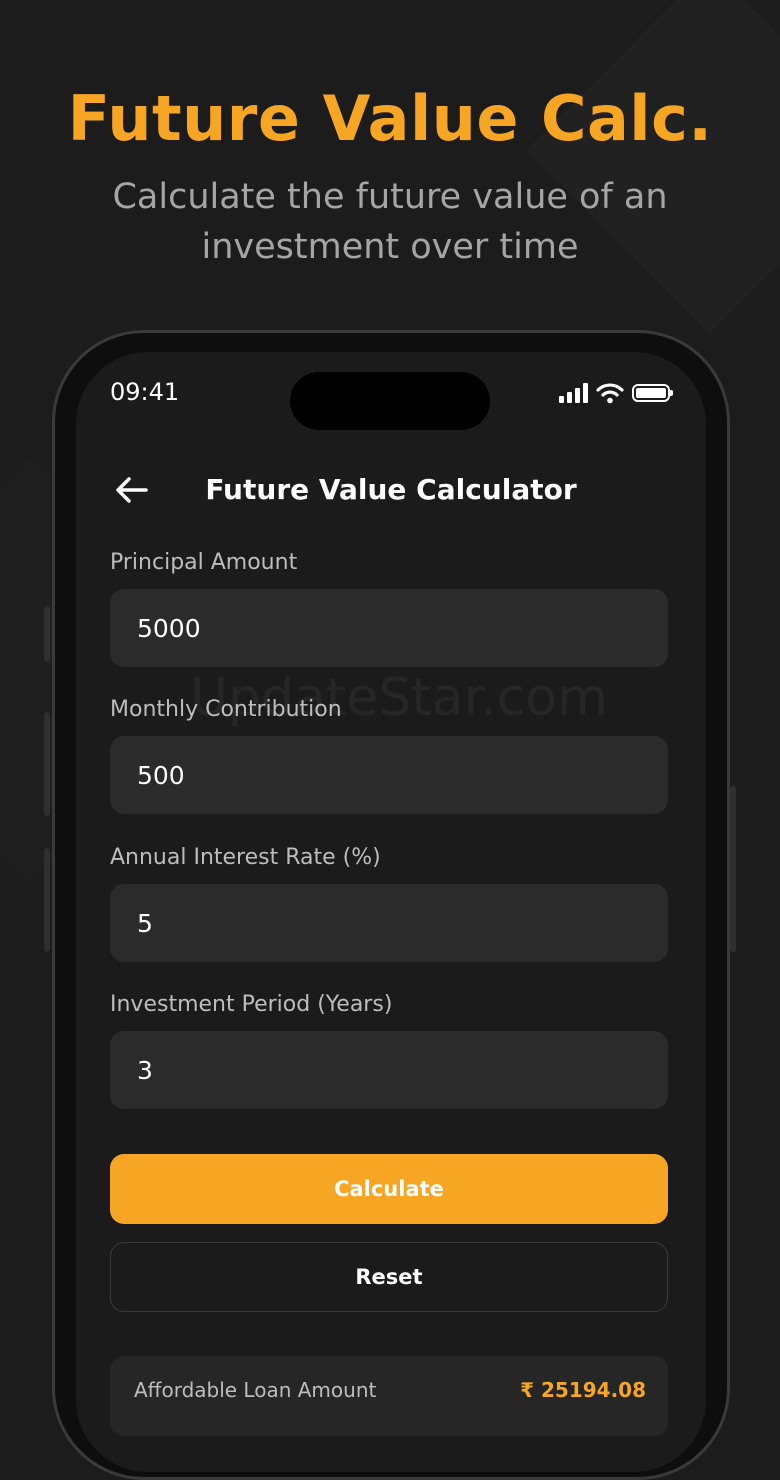 The image size is (780, 1480). I want to click on monthly-contribution-input, so click(389, 775).